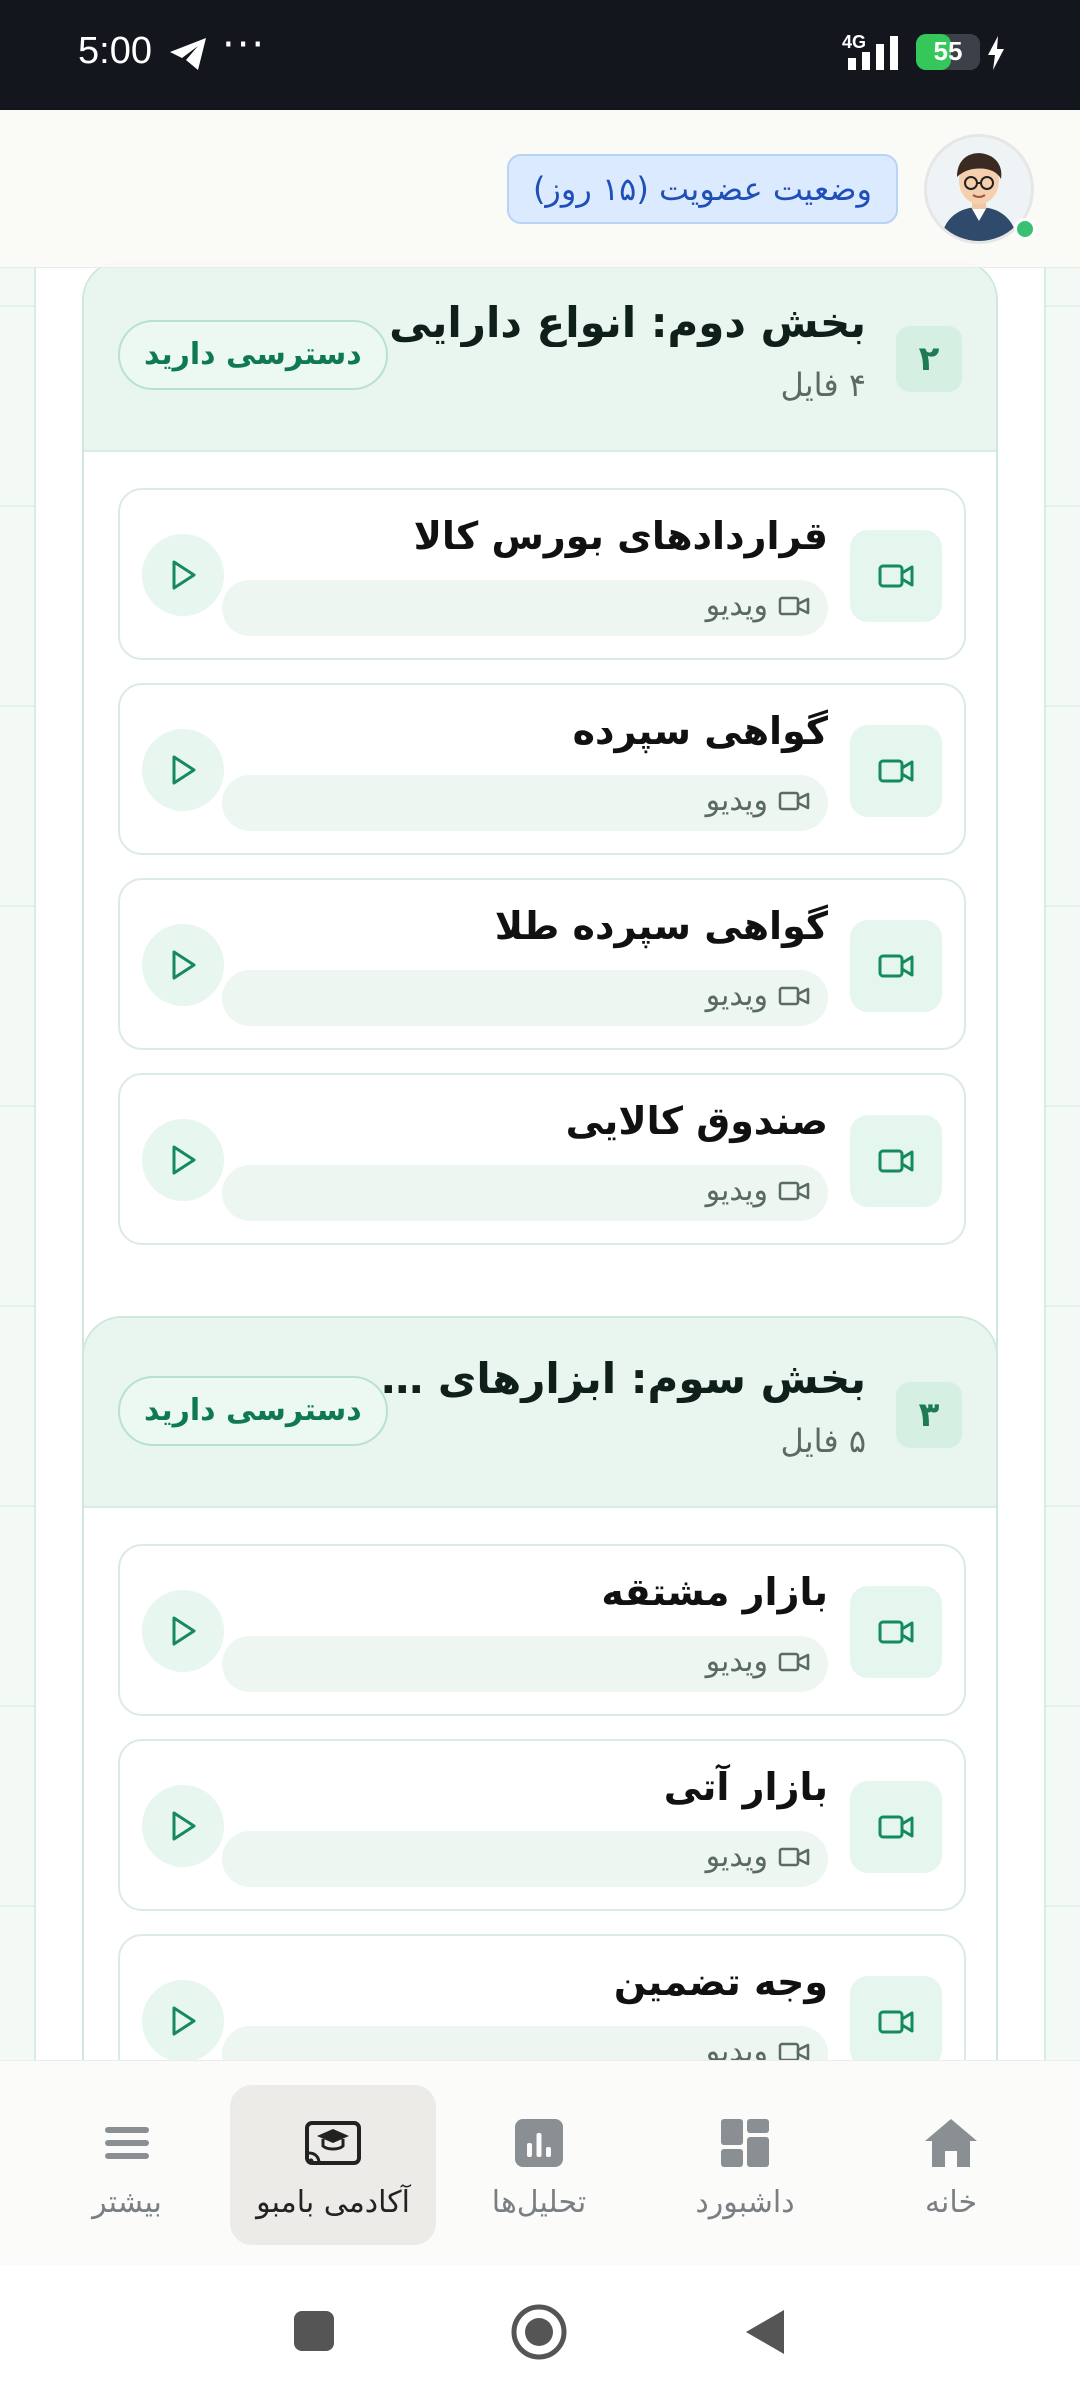  I want to click on battery-level: 55, so click(948, 51).